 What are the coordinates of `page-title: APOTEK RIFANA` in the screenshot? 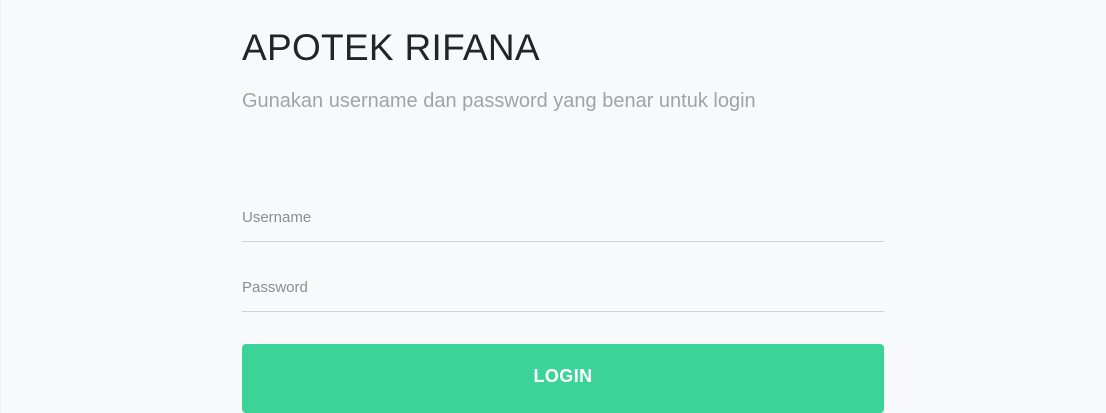 It's located at (391, 47).